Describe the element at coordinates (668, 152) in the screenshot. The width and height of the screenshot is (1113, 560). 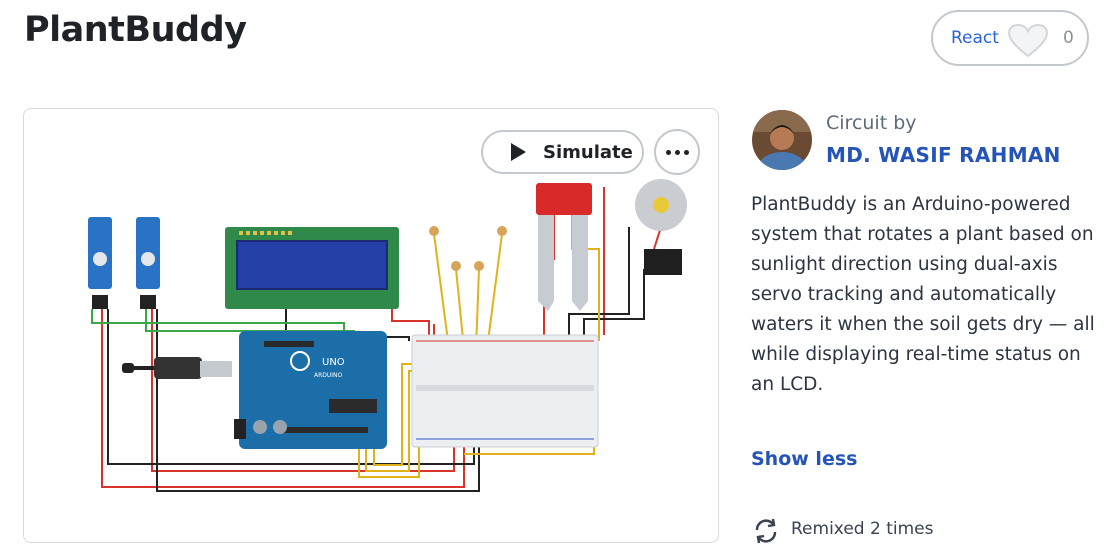
I see `more-horizontal-icon` at that location.